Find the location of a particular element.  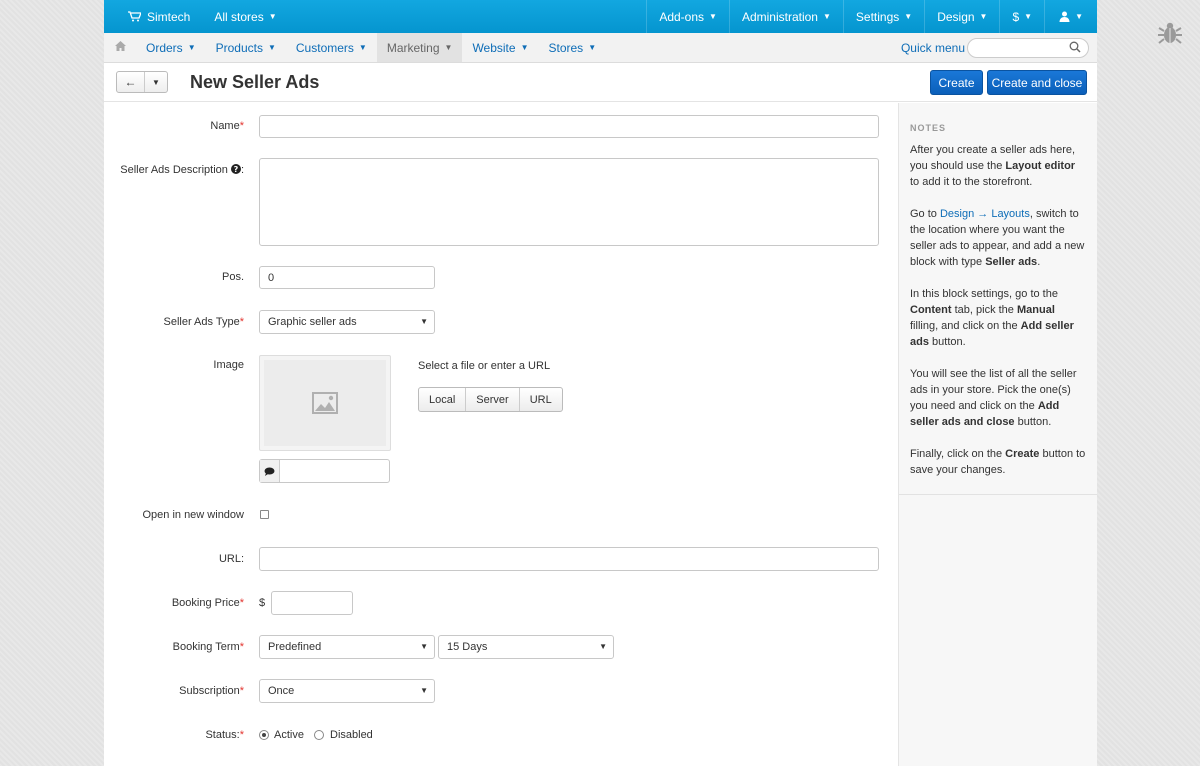

nav-products: Products ▼ is located at coordinates (246, 47).